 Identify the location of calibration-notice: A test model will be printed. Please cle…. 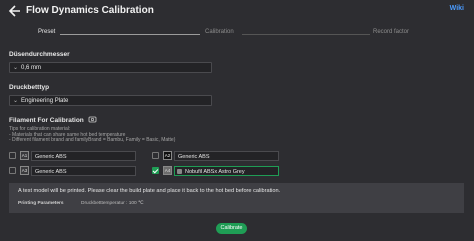
(236, 198).